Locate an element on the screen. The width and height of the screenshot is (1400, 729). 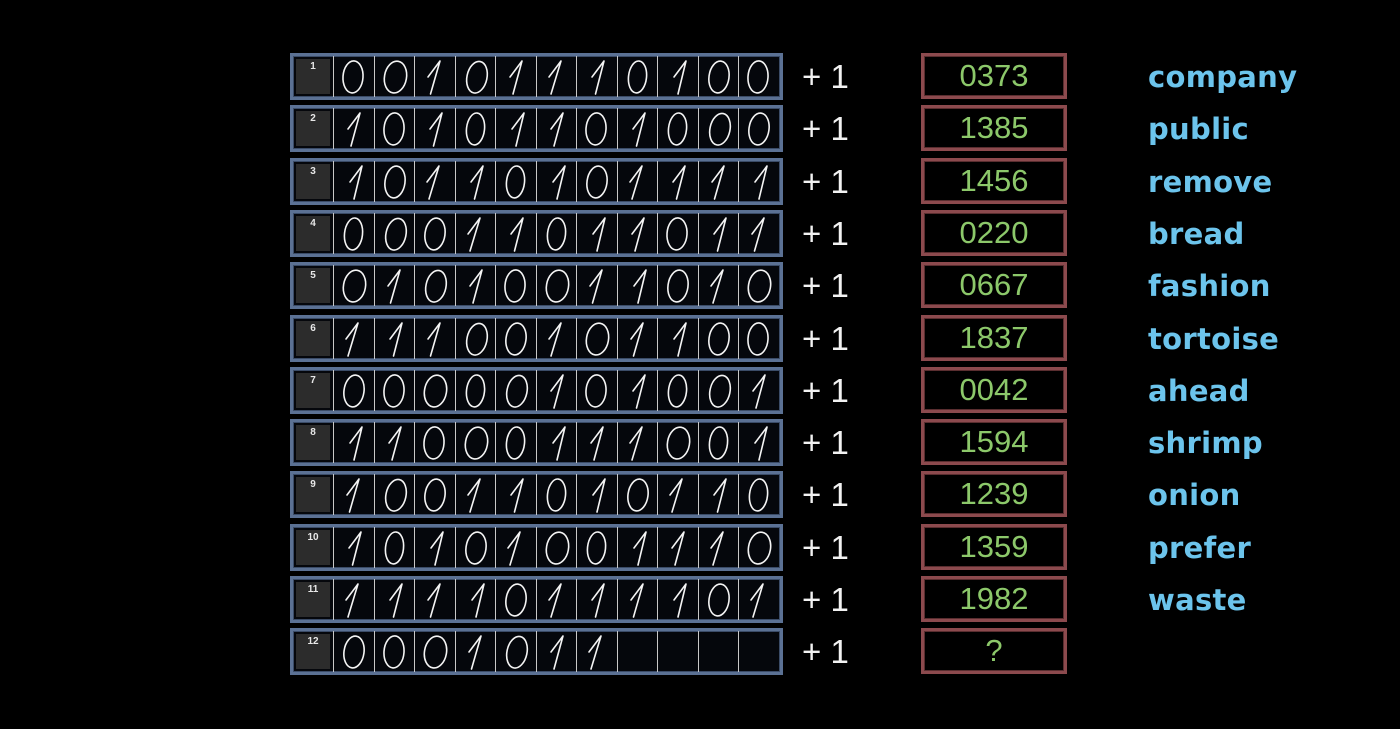
row-index-label: 2 is located at coordinates (313, 129).